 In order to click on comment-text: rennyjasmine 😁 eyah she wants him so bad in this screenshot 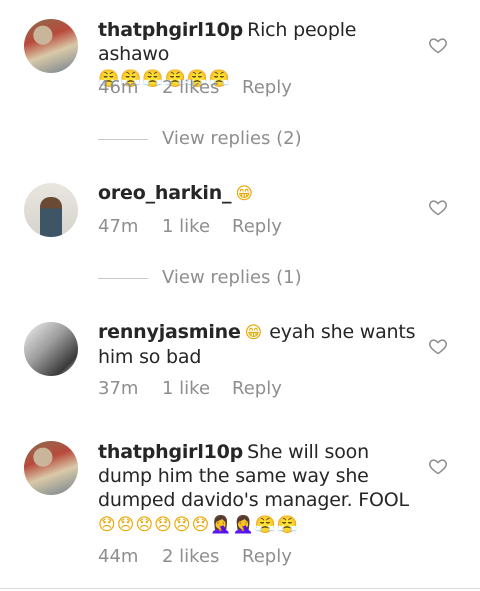, I will do `click(258, 344)`.